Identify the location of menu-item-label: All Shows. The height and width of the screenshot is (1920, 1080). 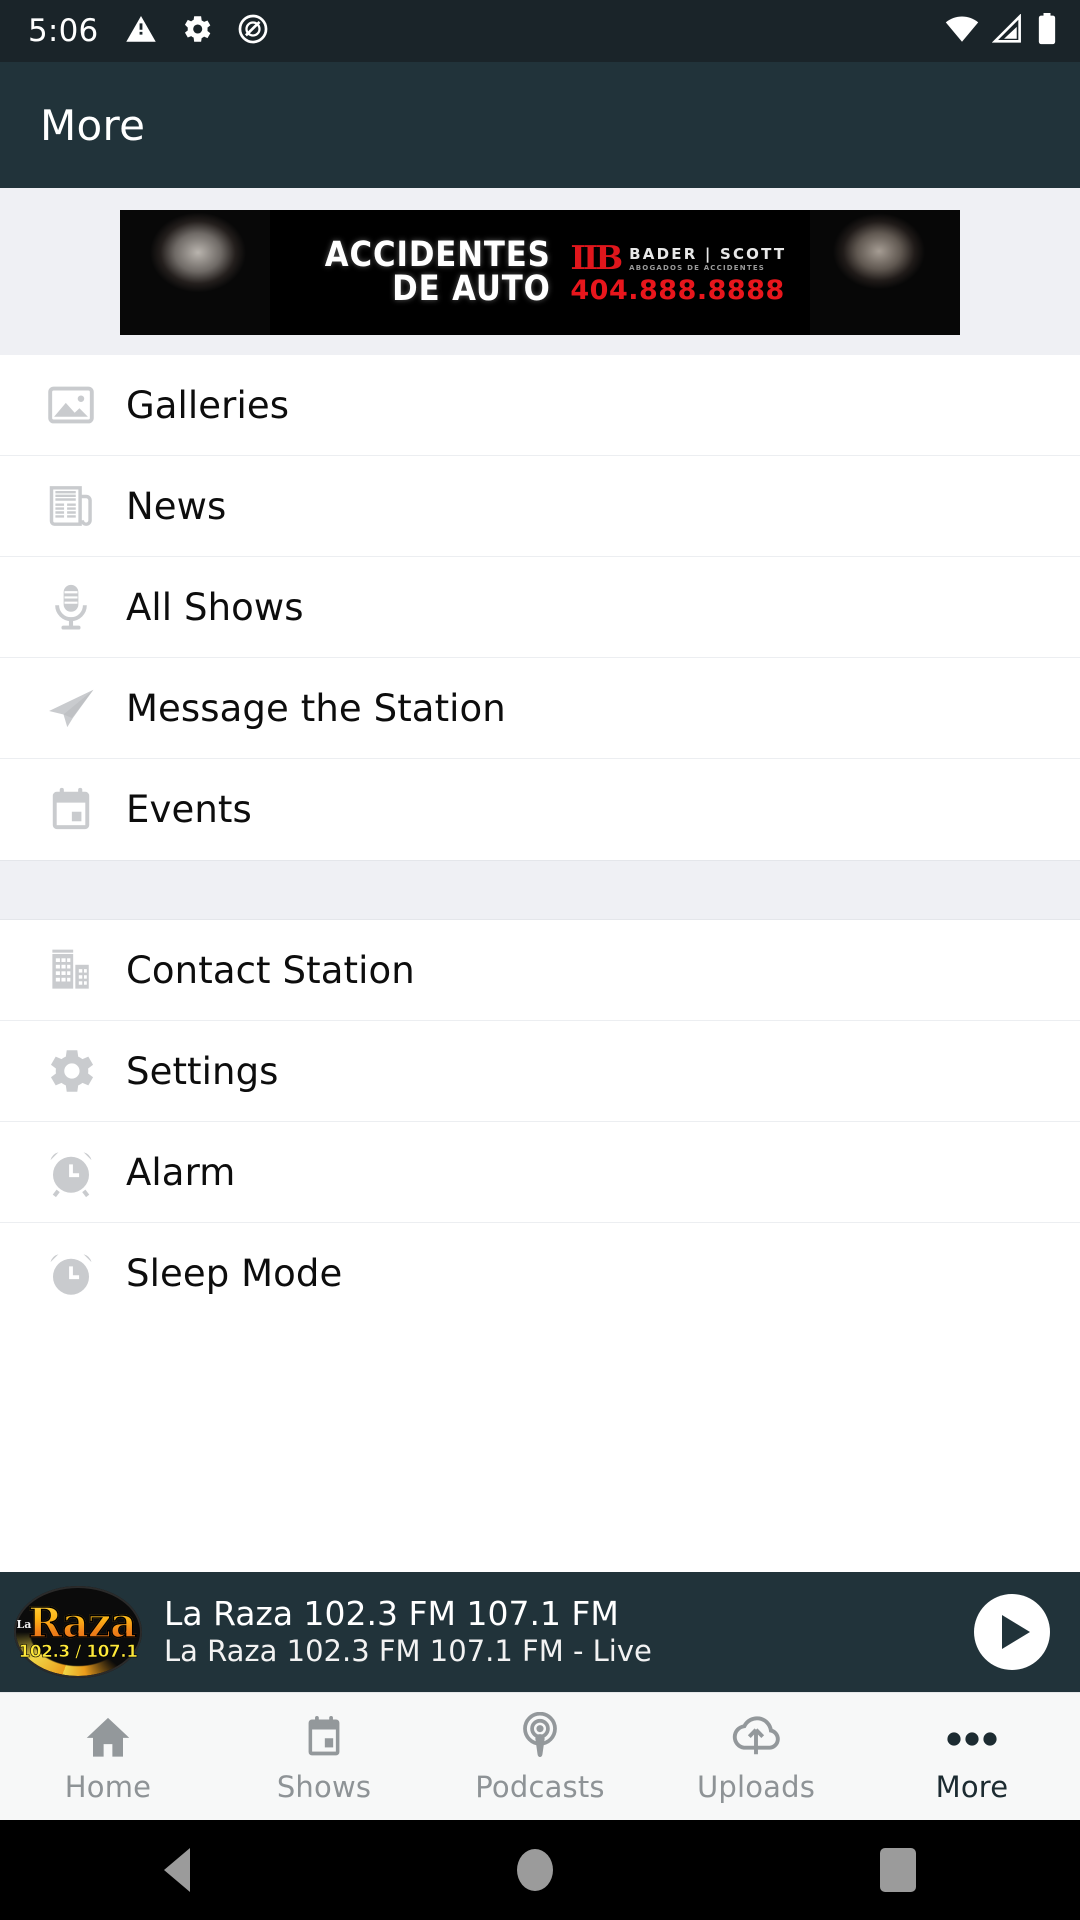
(215, 607).